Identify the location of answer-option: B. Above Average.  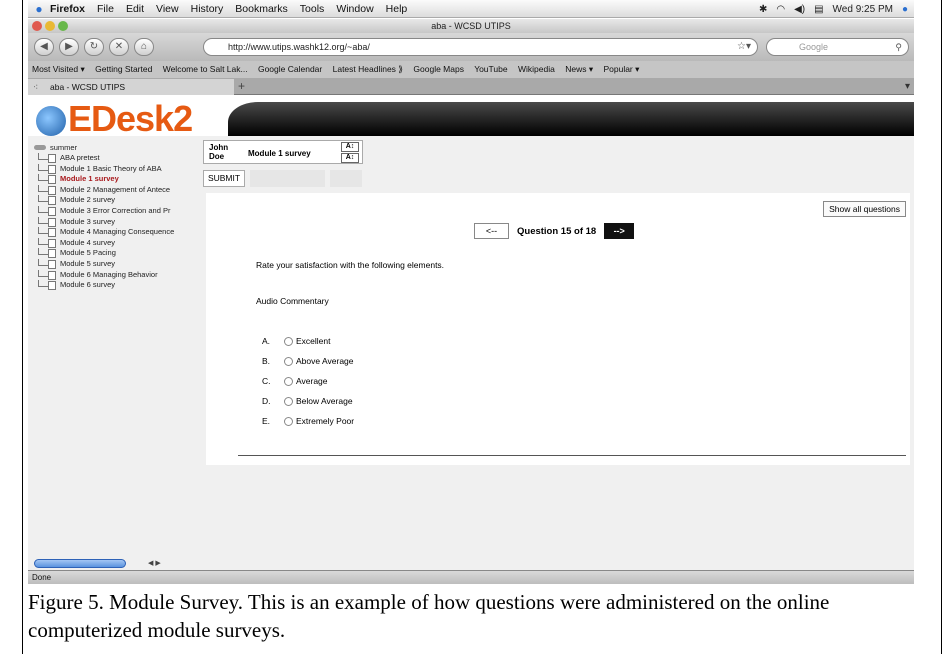
(308, 361).